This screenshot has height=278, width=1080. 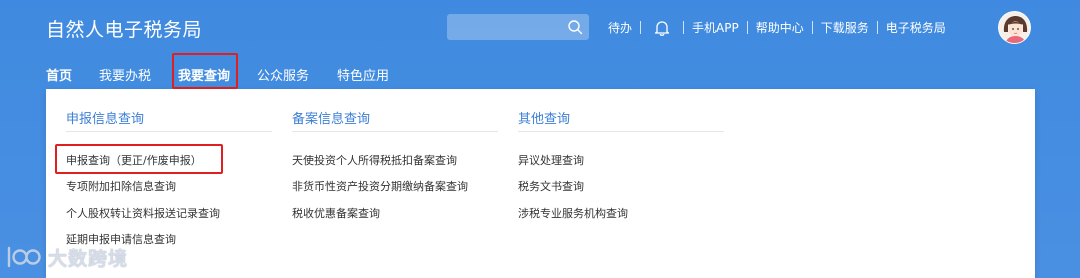 What do you see at coordinates (573, 213) in the screenshot?
I see `menu-item-tax-agency-query: 涉税专业服务机构查询` at bounding box center [573, 213].